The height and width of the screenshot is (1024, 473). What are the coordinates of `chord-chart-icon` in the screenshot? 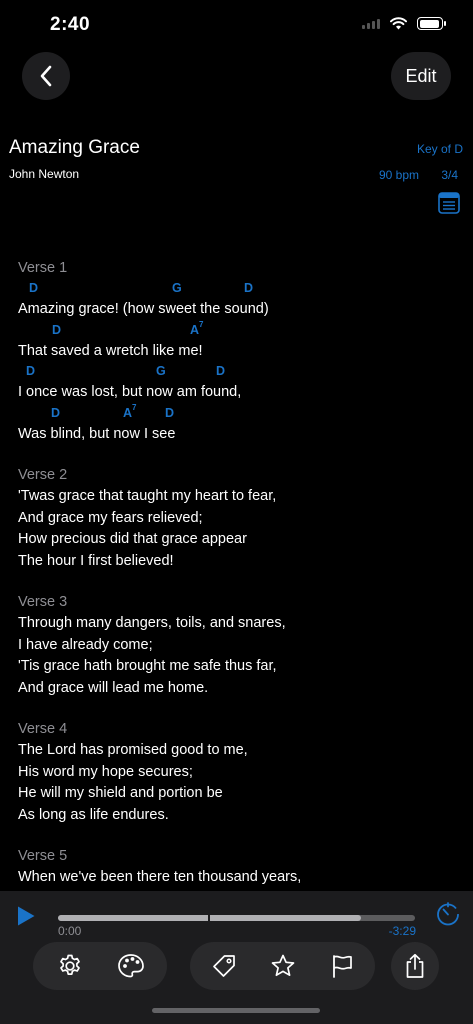 It's located at (449, 203).